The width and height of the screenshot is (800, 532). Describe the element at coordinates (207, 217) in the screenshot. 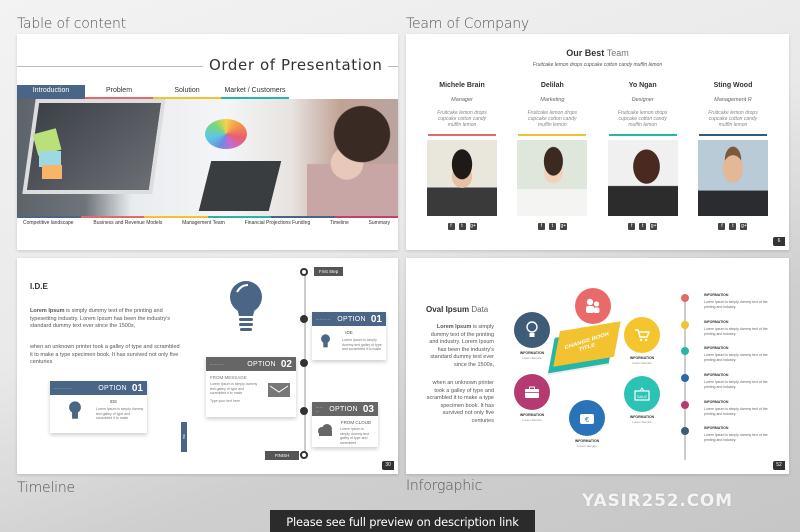

I see `bottom-color-bar` at that location.